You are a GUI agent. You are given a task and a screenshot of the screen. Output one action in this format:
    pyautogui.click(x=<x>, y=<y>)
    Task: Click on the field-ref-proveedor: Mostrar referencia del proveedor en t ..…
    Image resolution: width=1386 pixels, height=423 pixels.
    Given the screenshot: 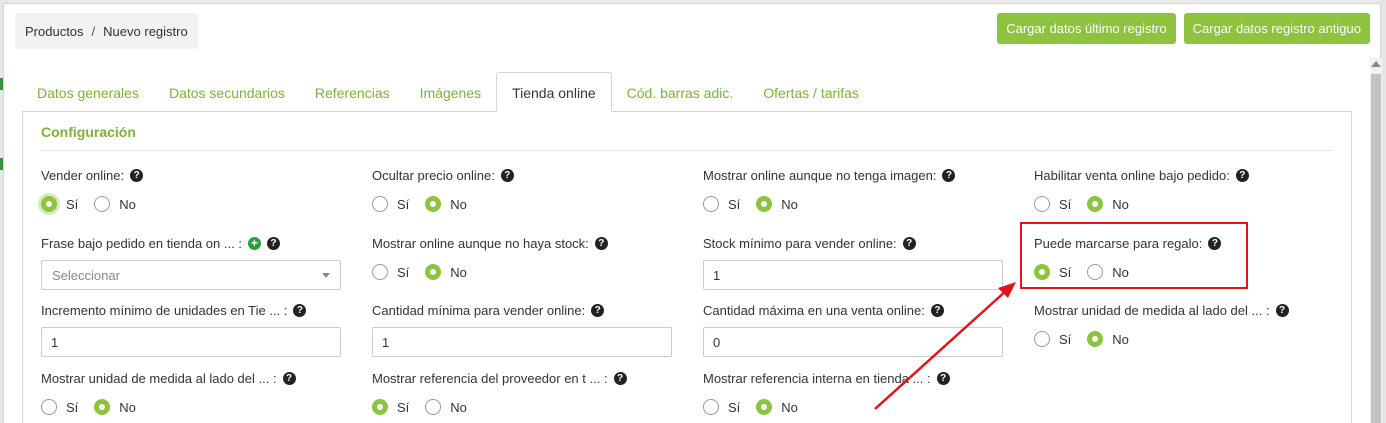 What is the action you would take?
    pyautogui.click(x=527, y=393)
    